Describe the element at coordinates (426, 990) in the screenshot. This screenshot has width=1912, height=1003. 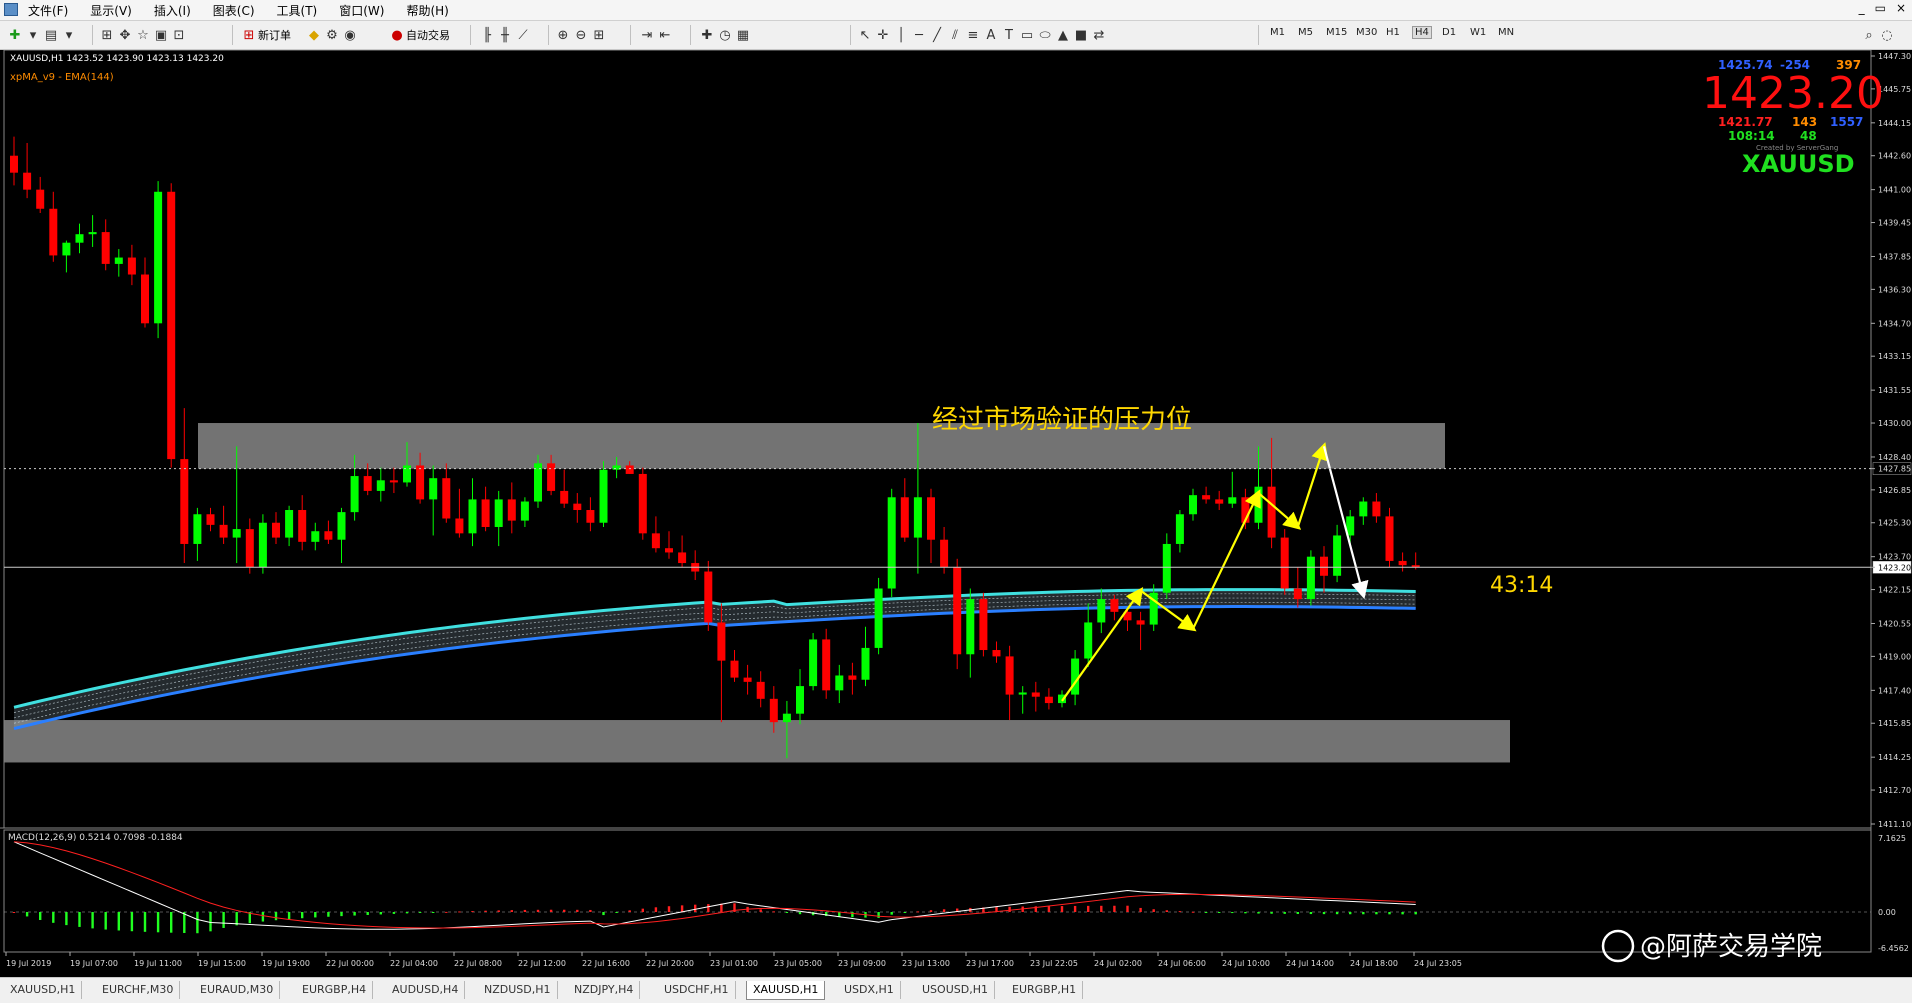
I see `tab-audusd-h4: AUDUSD,H4` at that location.